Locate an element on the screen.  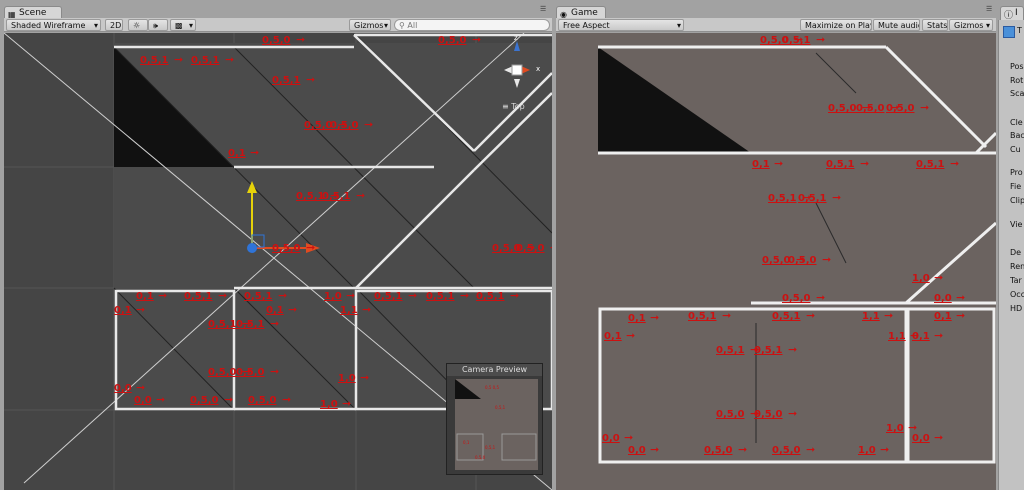
inspector-field-label: Bac is located at coordinates (1017, 135).